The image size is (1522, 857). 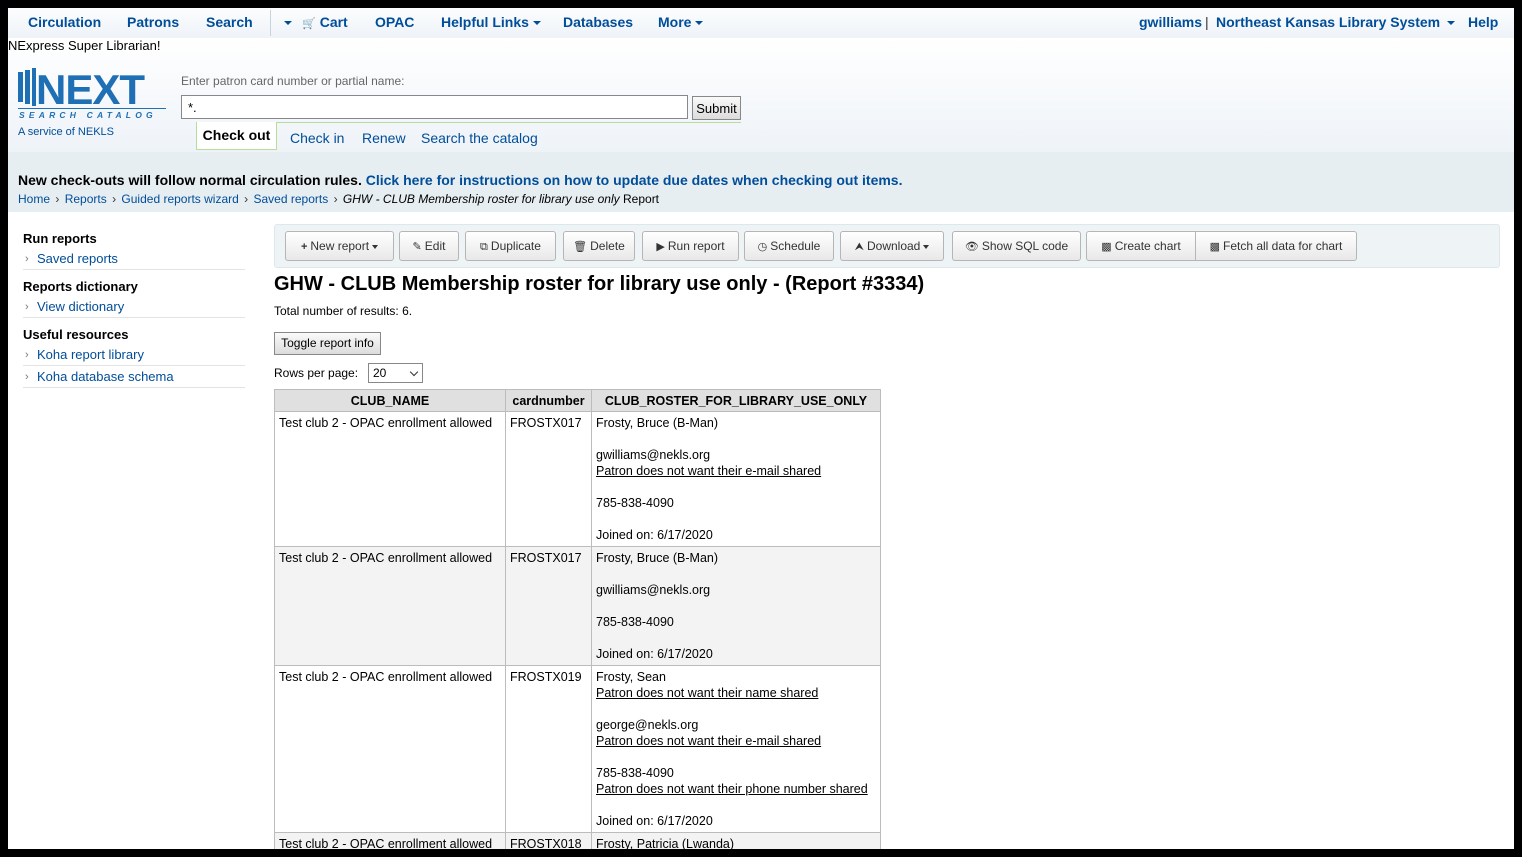 I want to click on trash-icon: 🗑, so click(x=580, y=247).